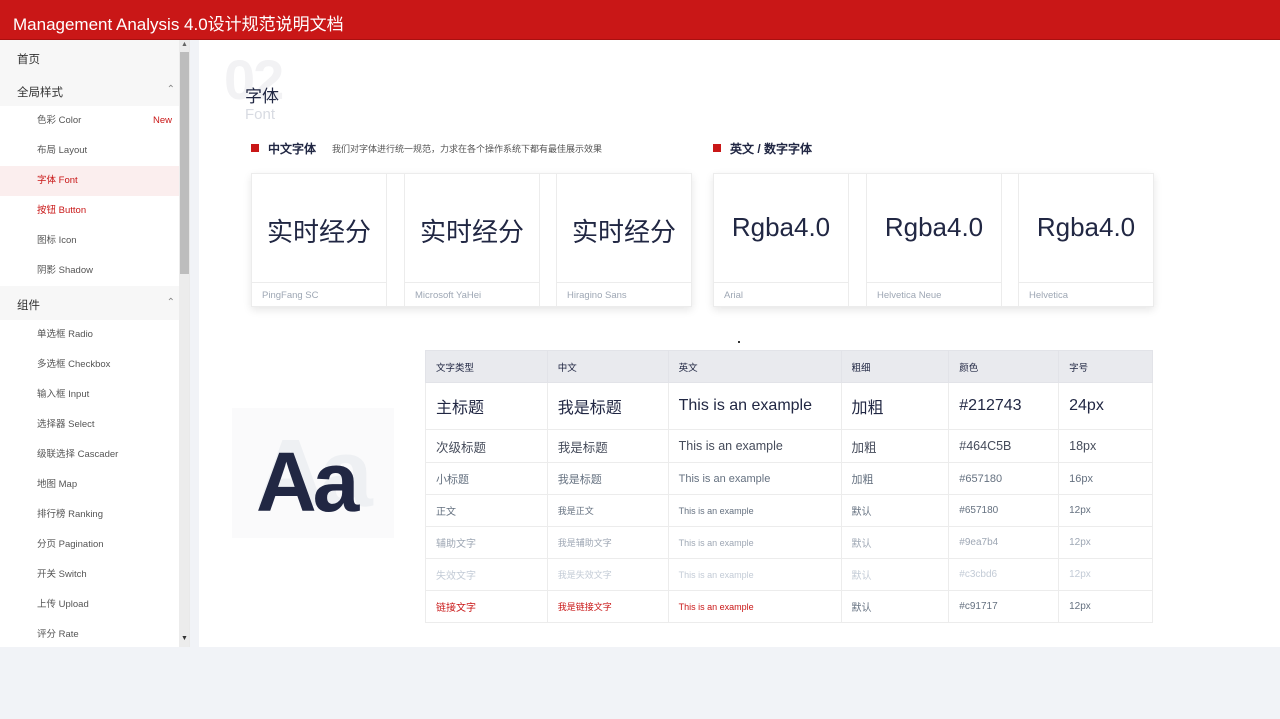 The image size is (1280, 719). Describe the element at coordinates (318, 232) in the screenshot. I see `font-sample: 实时经分` at that location.